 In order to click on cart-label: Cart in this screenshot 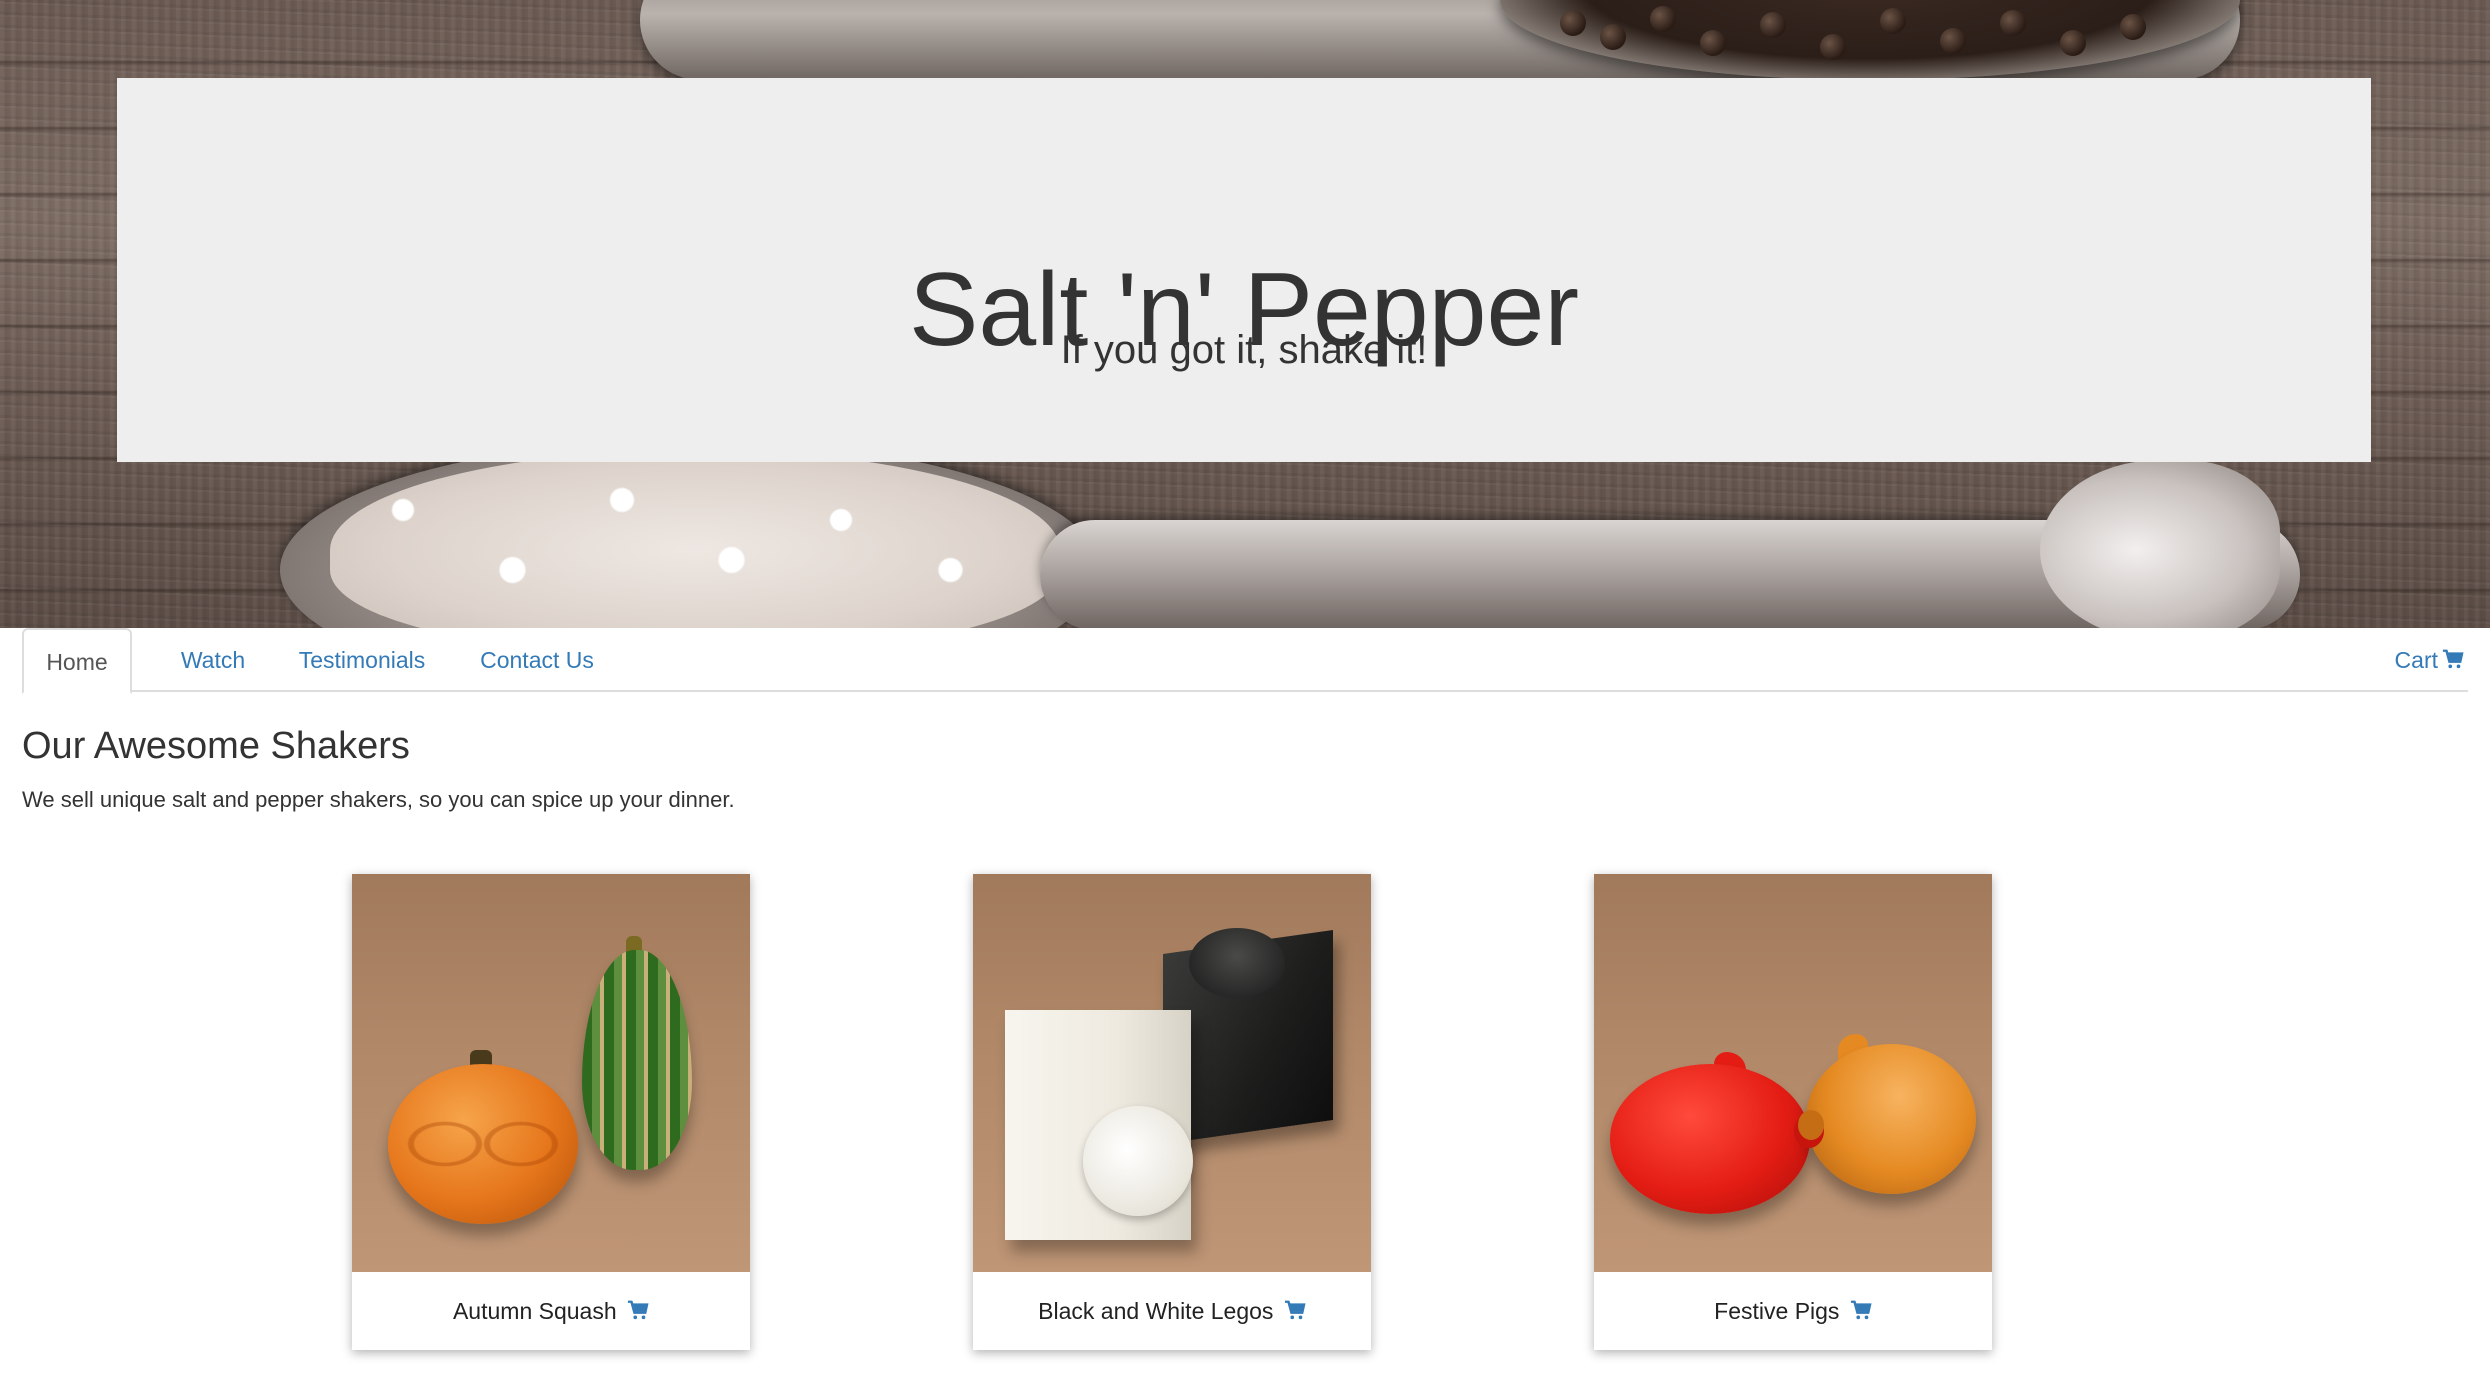, I will do `click(2416, 660)`.